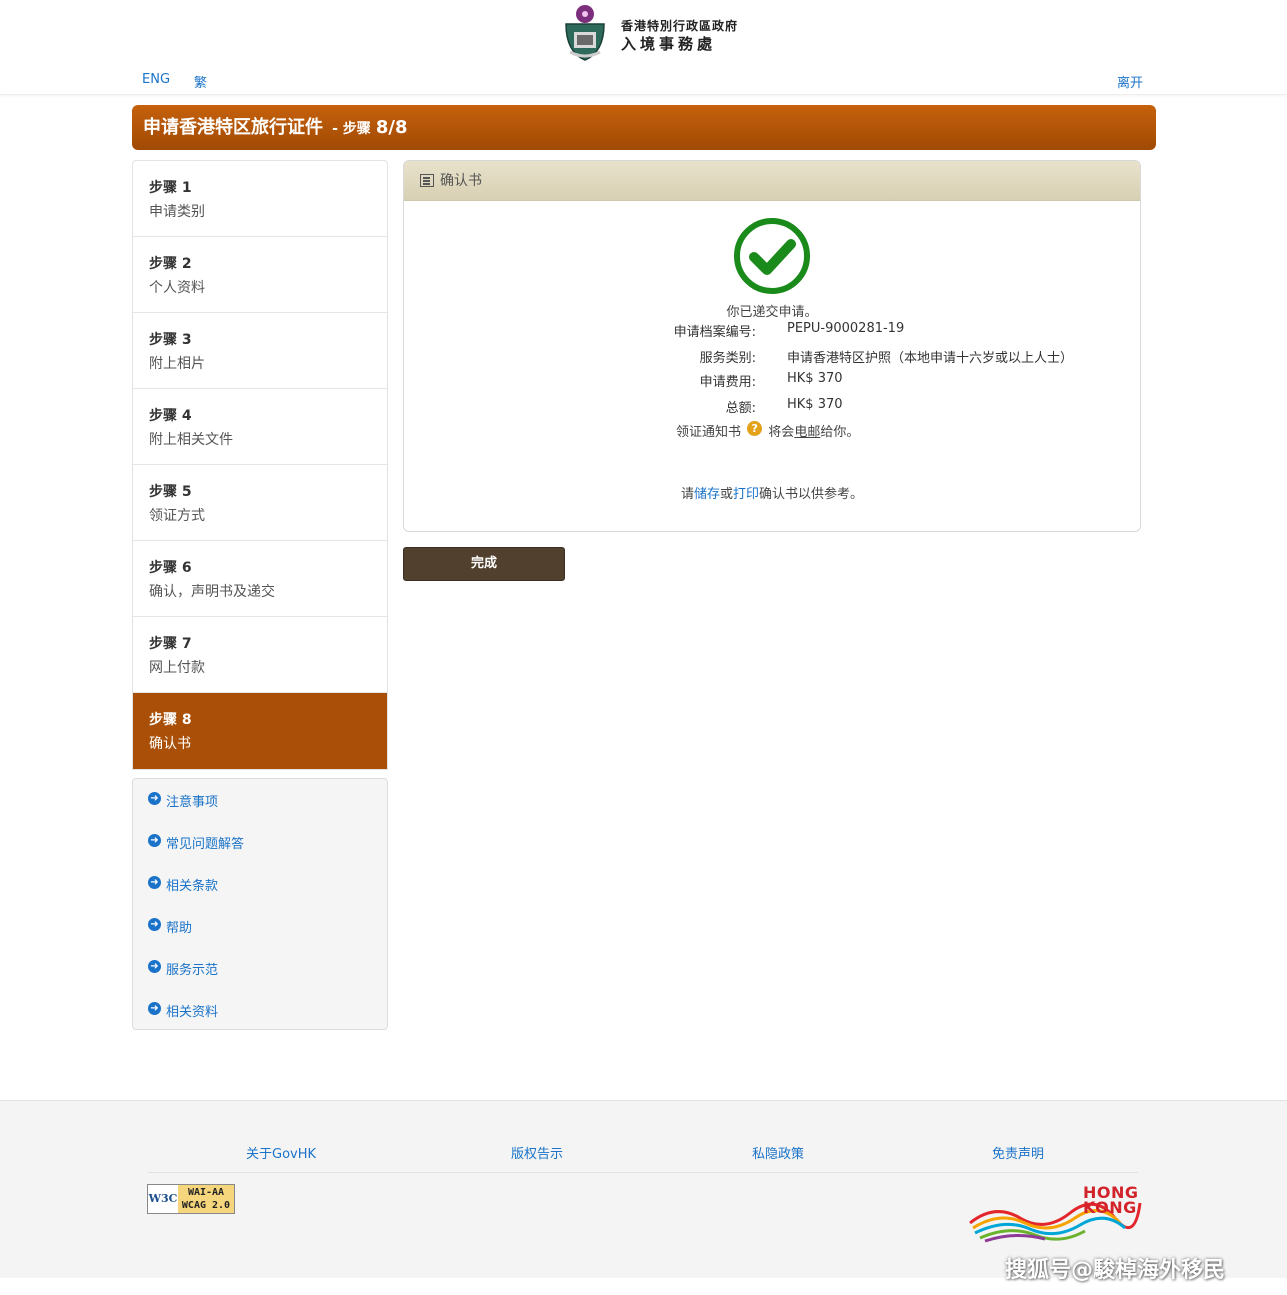 This screenshot has height=1295, width=1287. I want to click on detail-label: 申请费用:, so click(727, 382).